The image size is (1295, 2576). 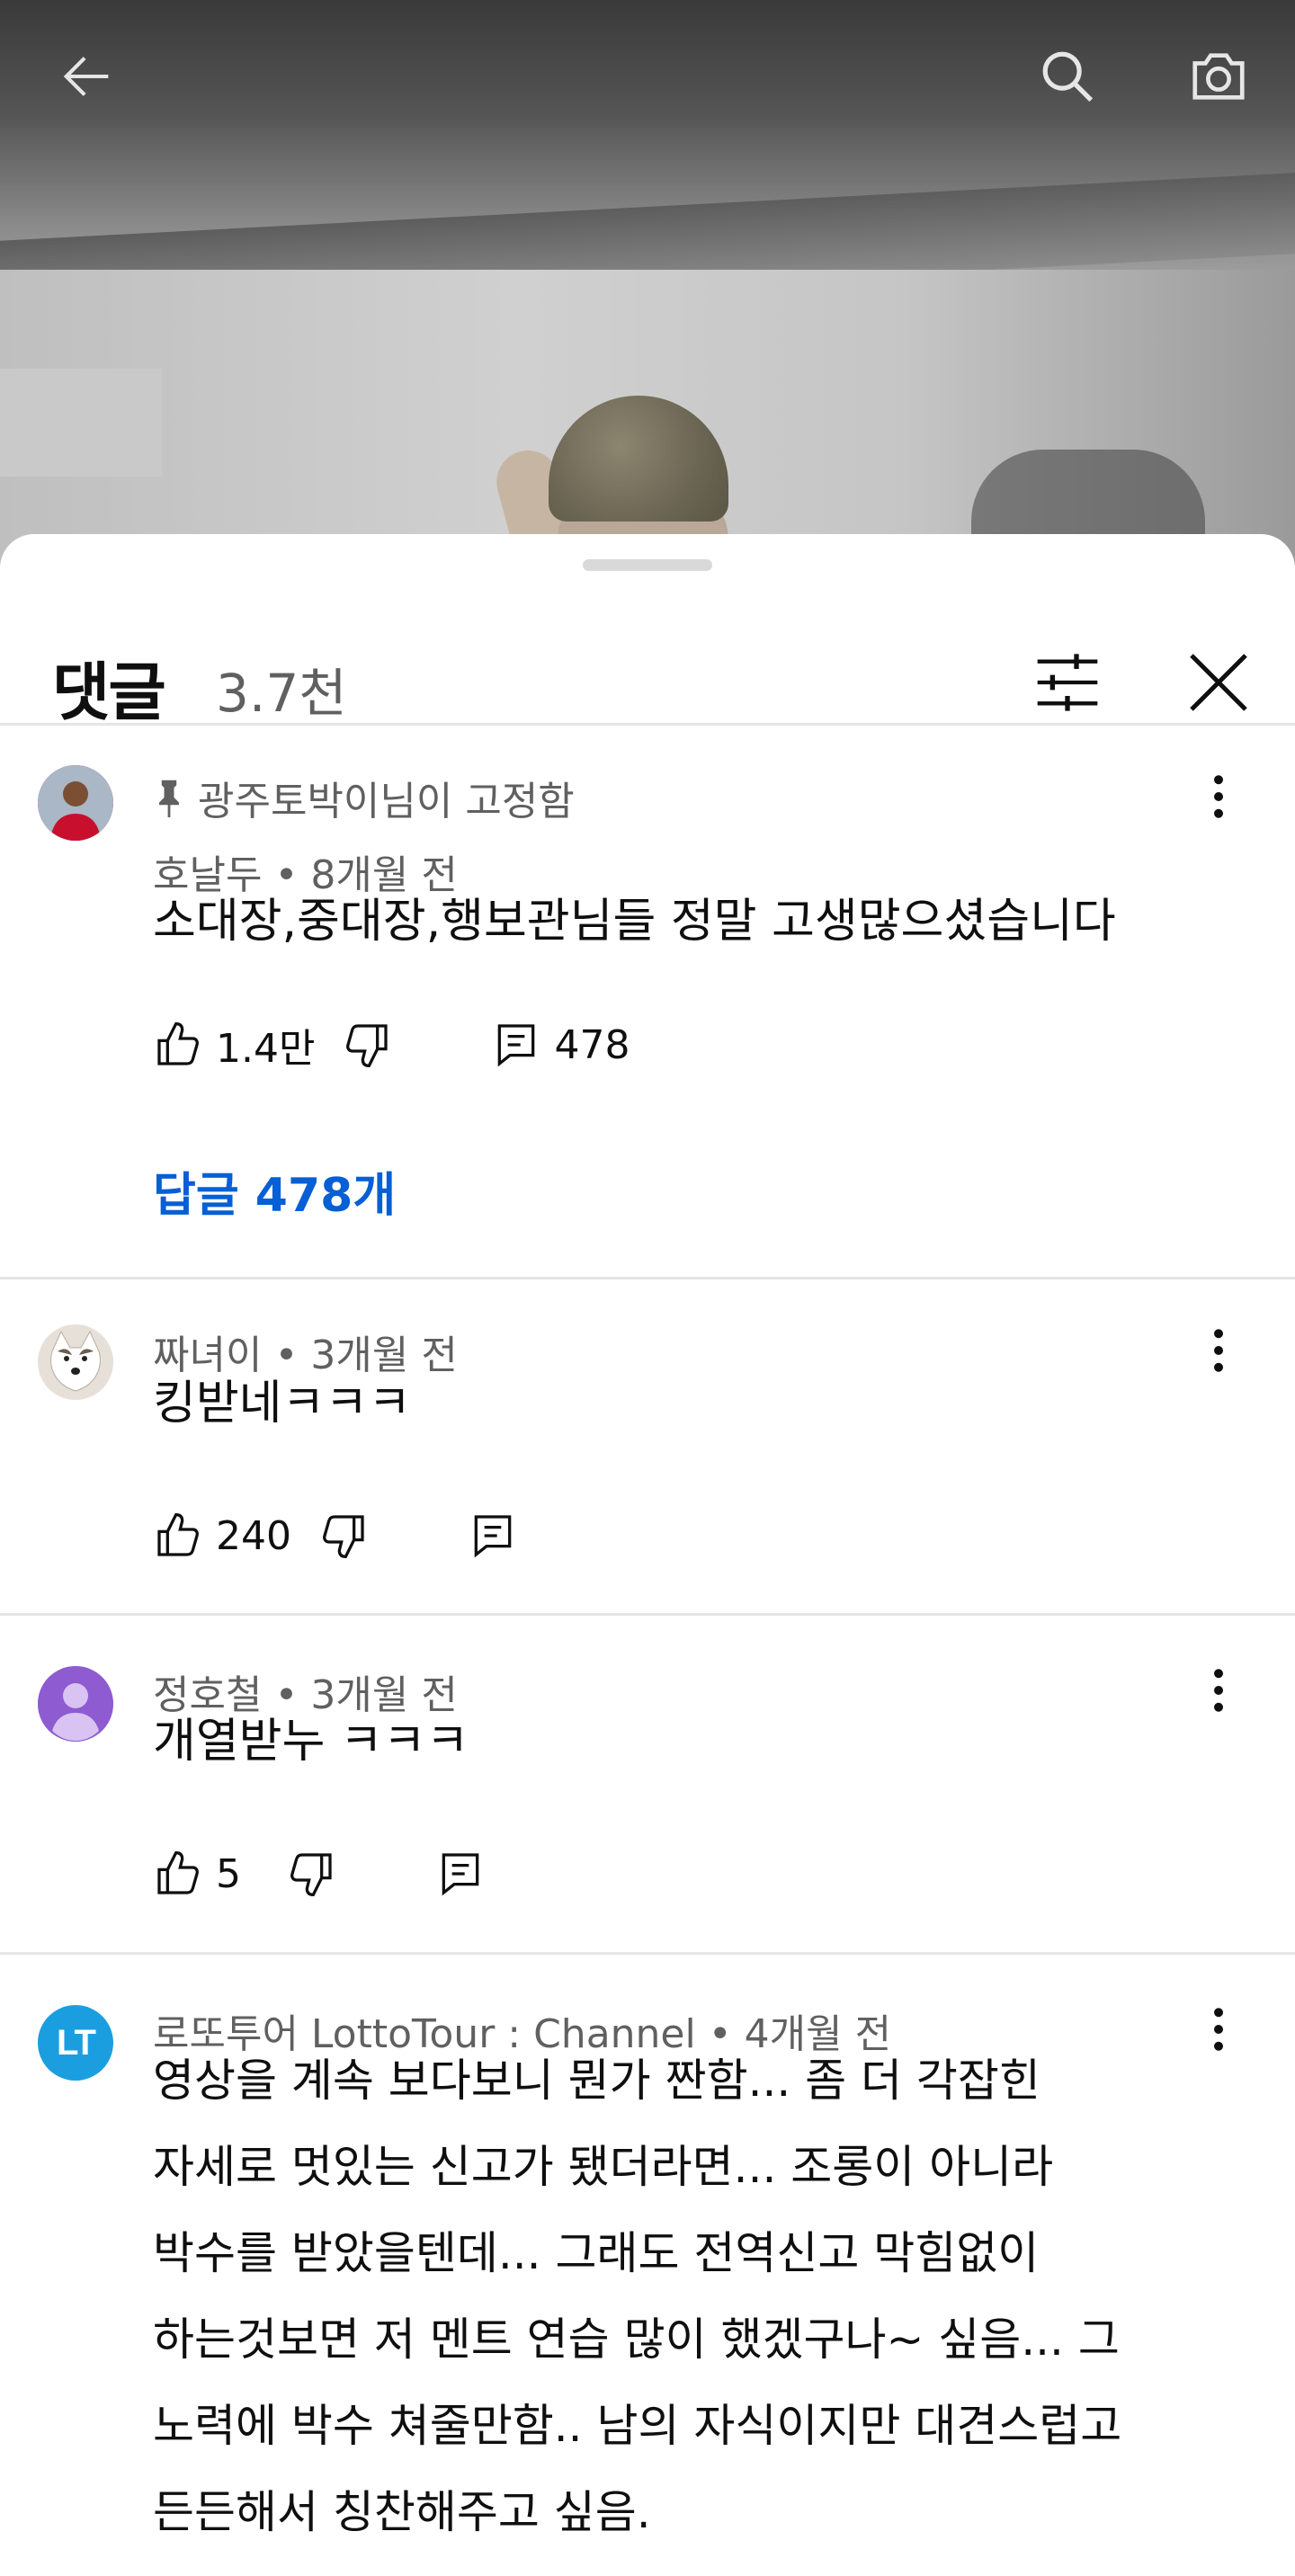 What do you see at coordinates (109, 692) in the screenshot?
I see `sheet-title: 댓글` at bounding box center [109, 692].